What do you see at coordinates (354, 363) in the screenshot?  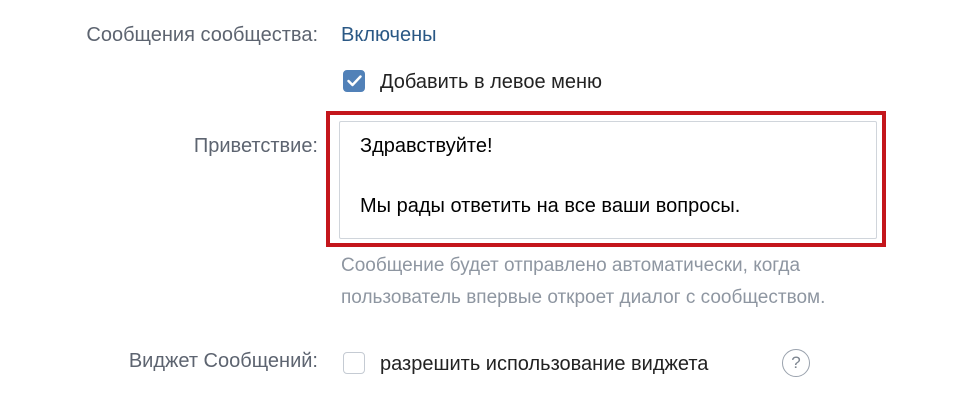 I see `allow-widget-checkbox` at bounding box center [354, 363].